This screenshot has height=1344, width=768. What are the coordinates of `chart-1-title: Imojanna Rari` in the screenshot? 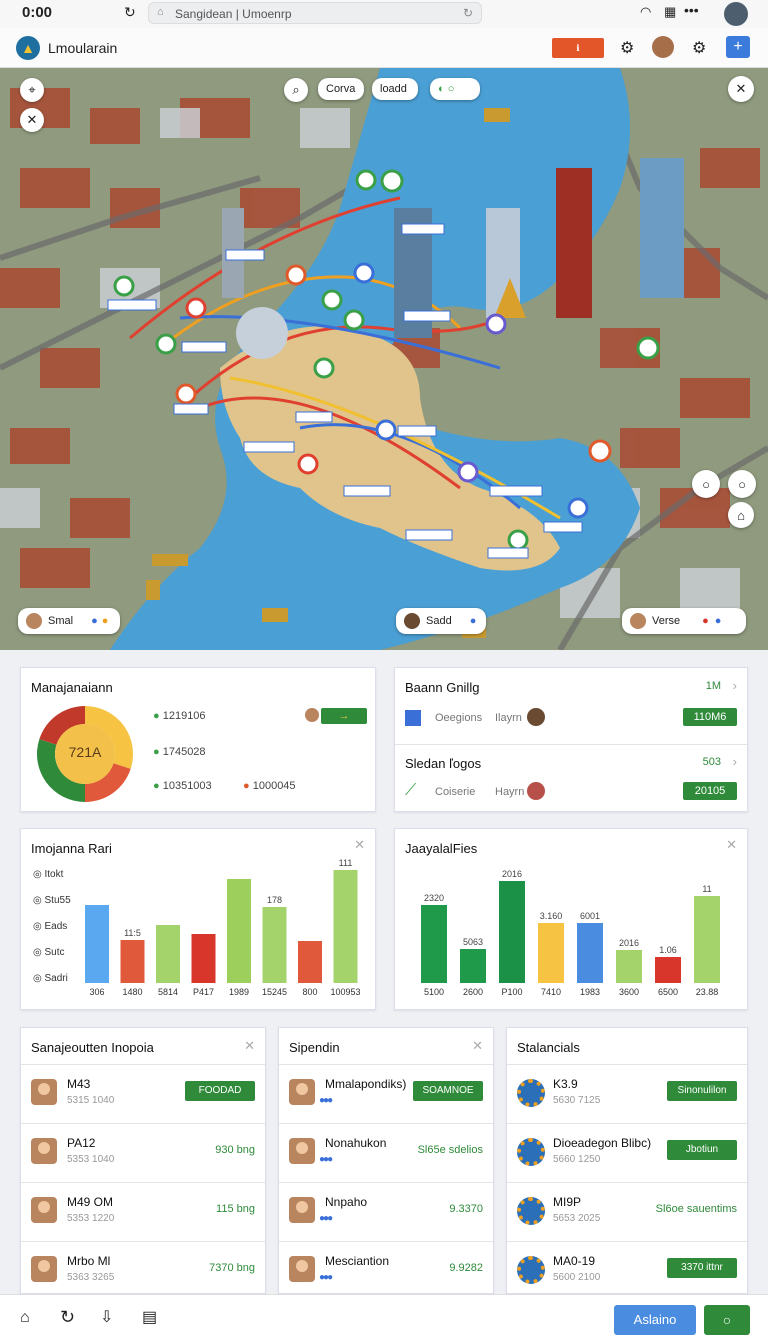 It's located at (71, 848).